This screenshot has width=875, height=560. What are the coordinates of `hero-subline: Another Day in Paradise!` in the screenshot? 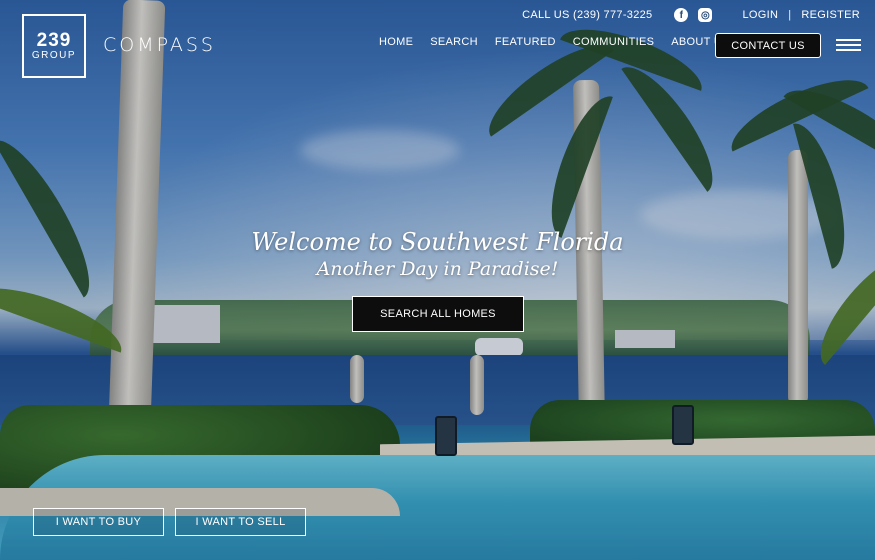 It's located at (437, 269).